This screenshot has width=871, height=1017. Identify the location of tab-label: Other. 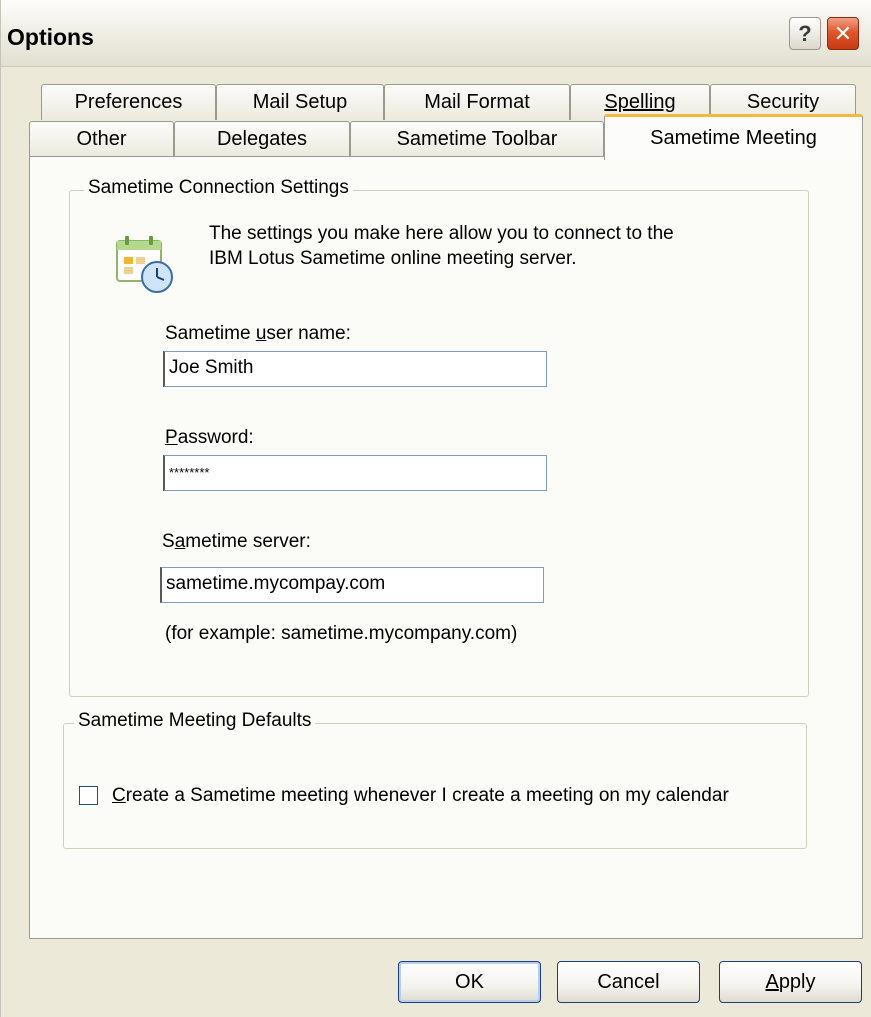
(101, 139).